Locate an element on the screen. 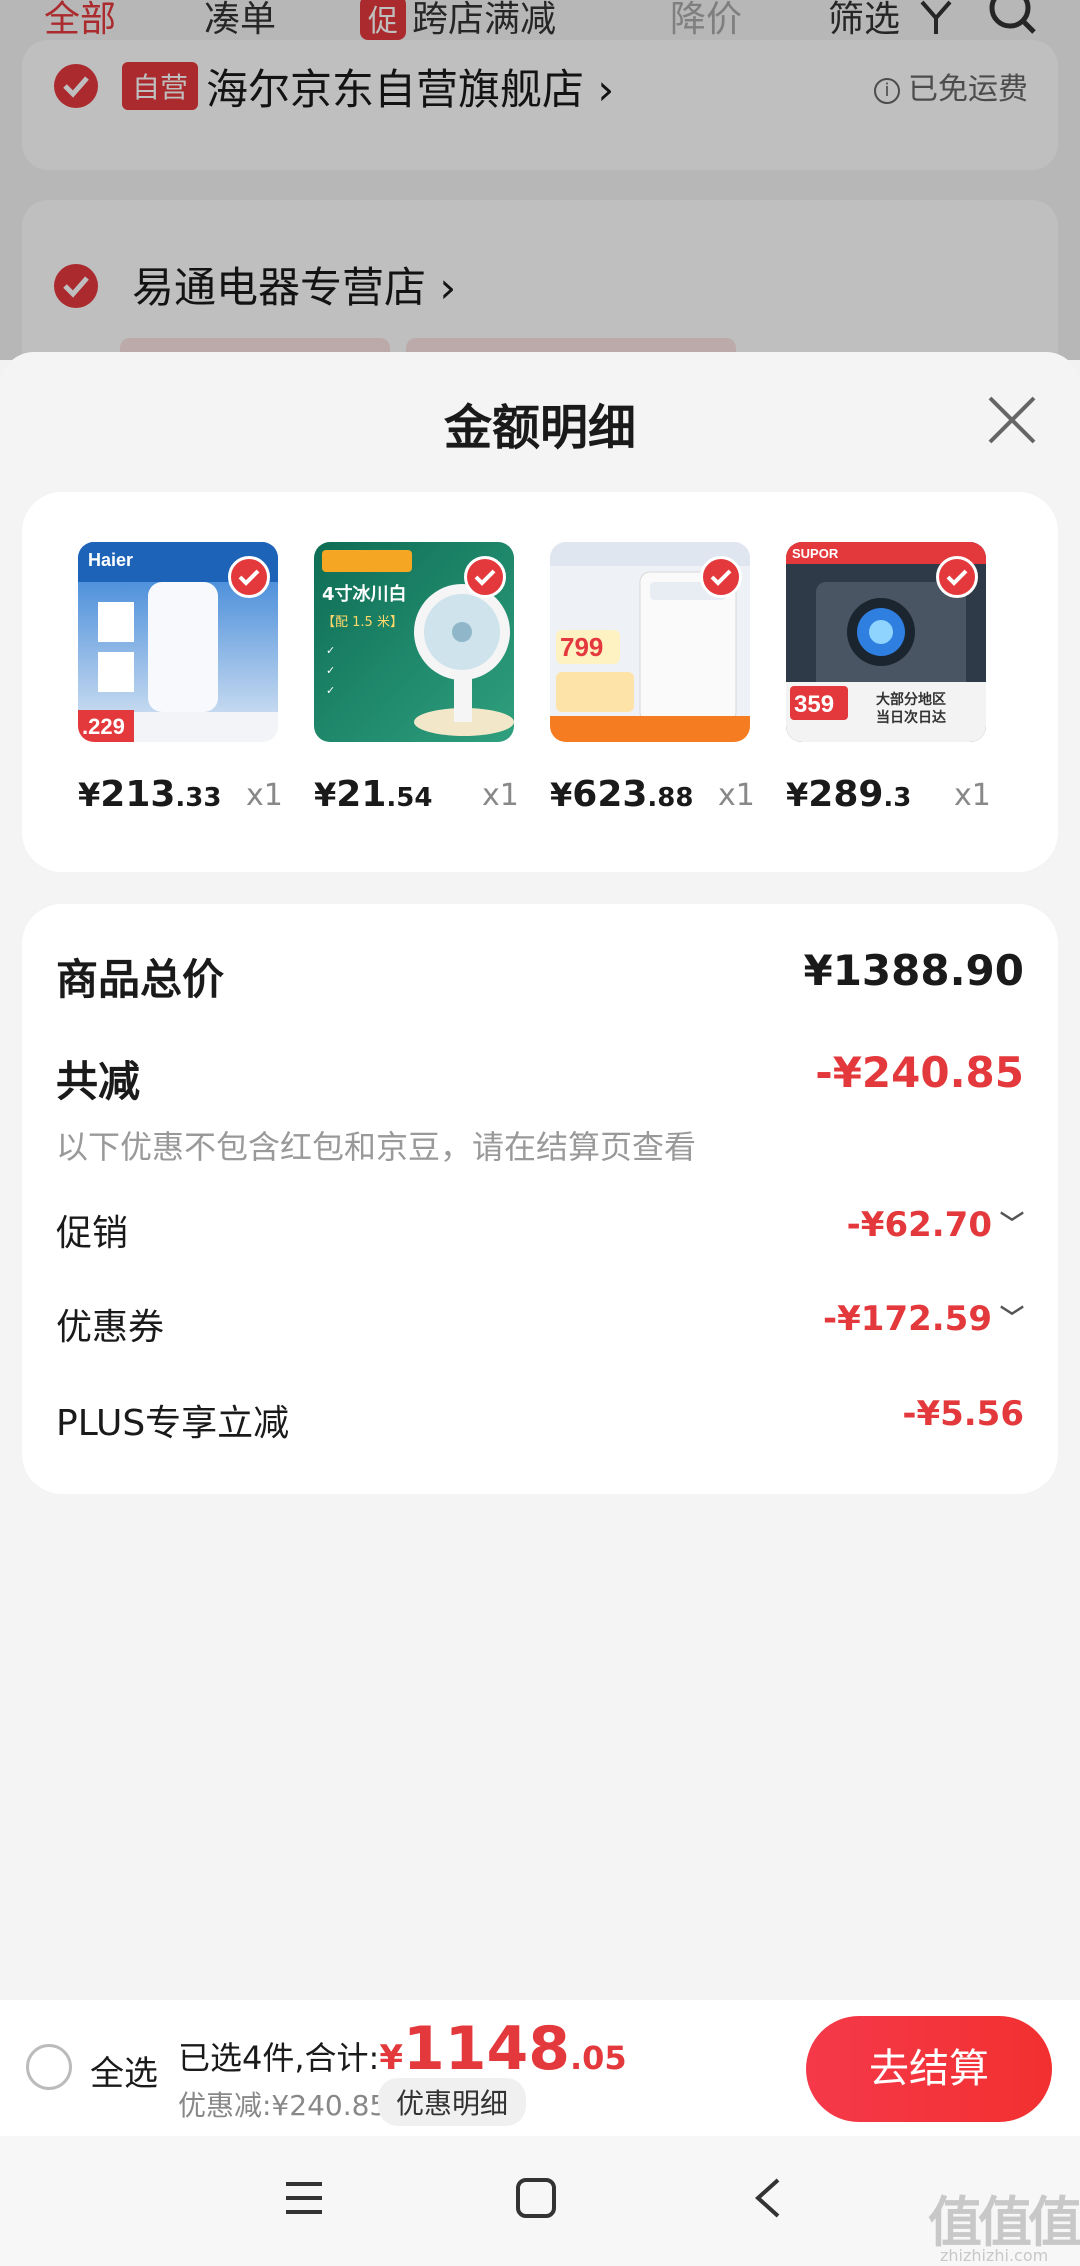 Image resolution: width=1080 pixels, height=2266 pixels. system-nav-bar is located at coordinates (540, 2201).